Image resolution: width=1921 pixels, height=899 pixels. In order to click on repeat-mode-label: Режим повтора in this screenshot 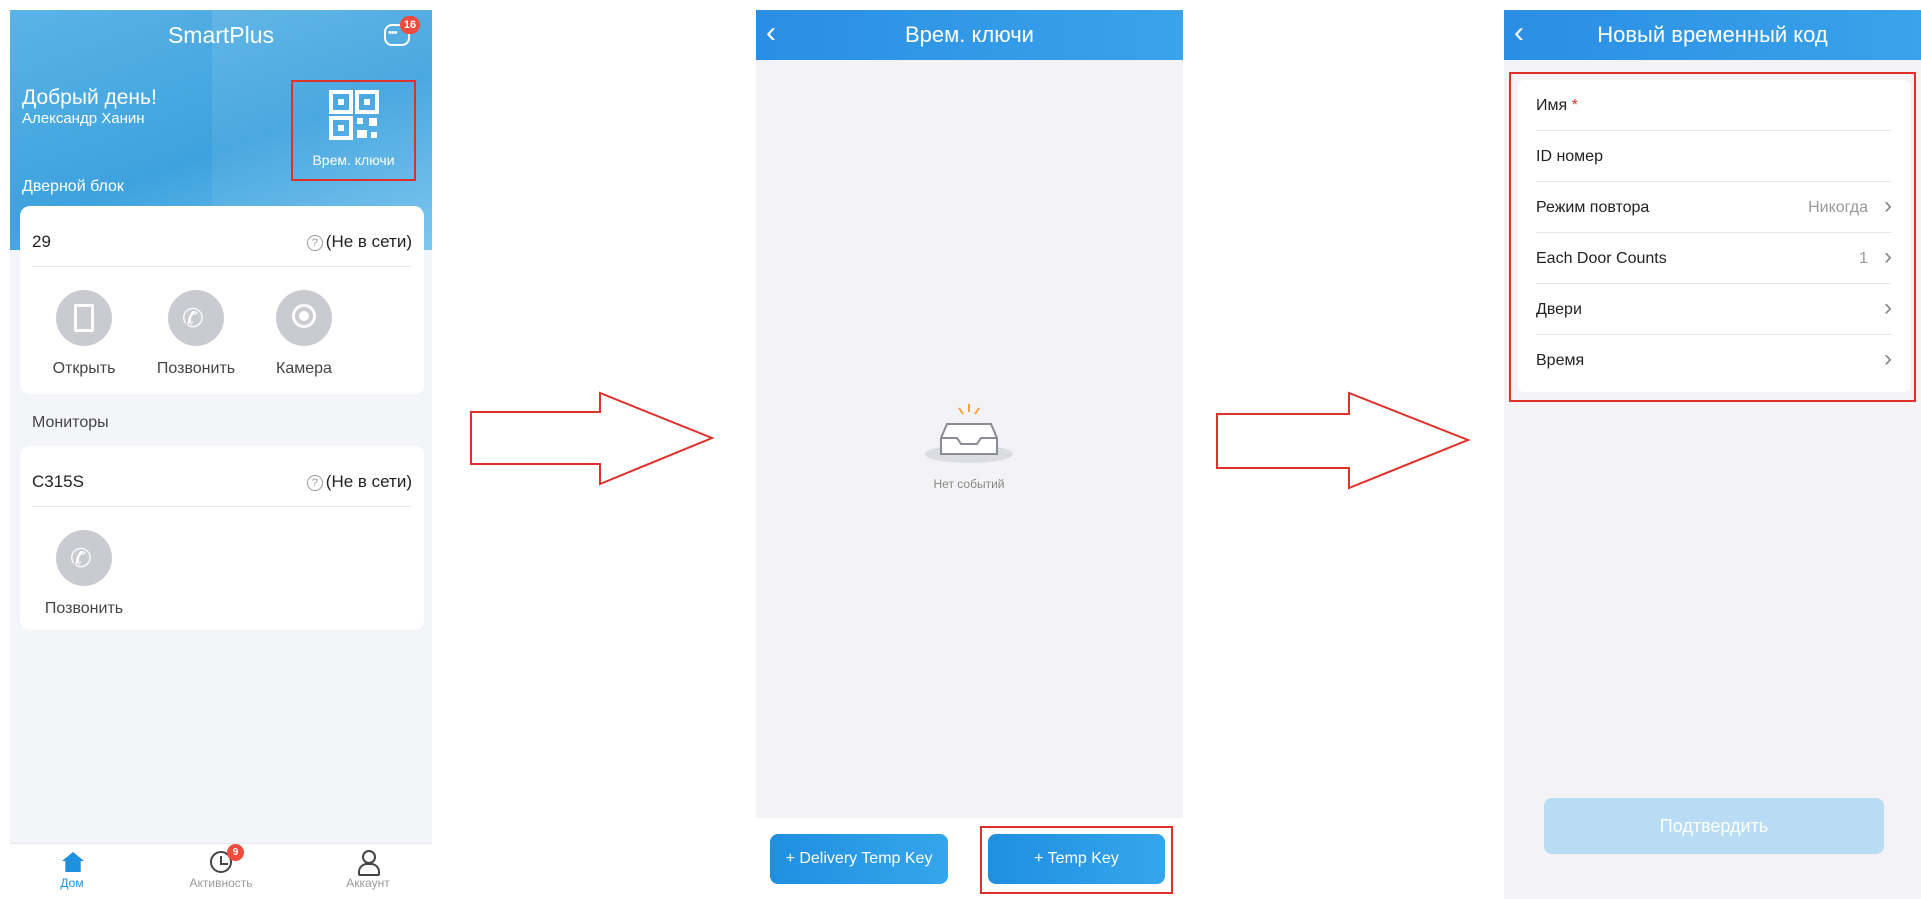, I will do `click(1593, 207)`.